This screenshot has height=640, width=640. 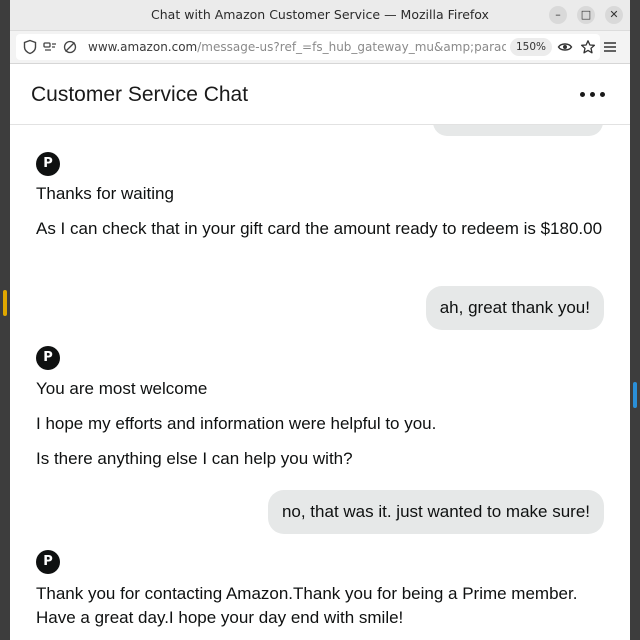 What do you see at coordinates (5, 303) in the screenshot?
I see `desktop-accent-left` at bounding box center [5, 303].